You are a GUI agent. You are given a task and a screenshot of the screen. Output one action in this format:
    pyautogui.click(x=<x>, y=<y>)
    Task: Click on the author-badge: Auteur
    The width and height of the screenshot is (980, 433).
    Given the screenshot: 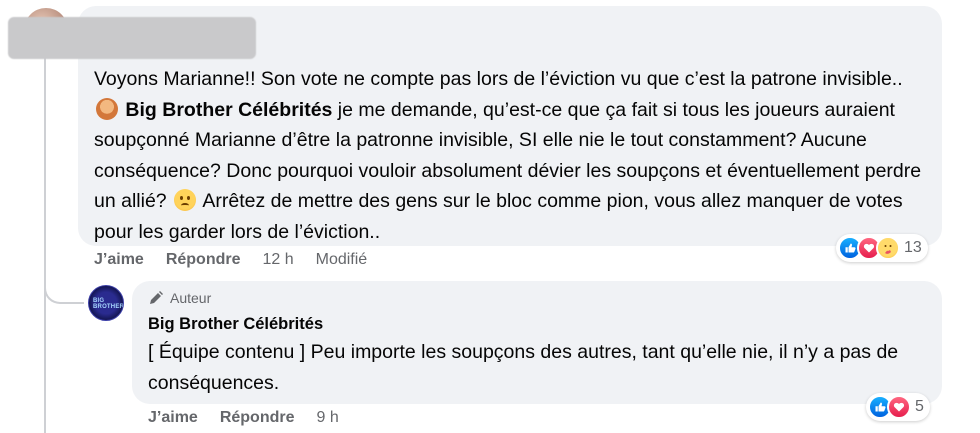 What is the action you would take?
    pyautogui.click(x=179, y=298)
    